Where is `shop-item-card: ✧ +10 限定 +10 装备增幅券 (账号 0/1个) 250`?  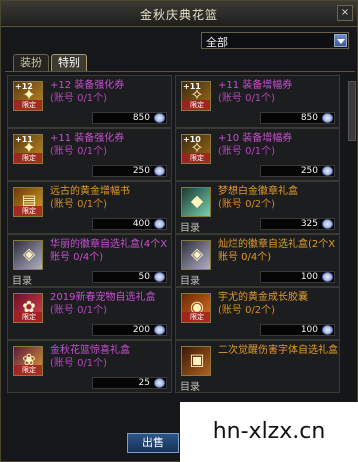
shop-item-card: ✧ +10 限定 +10 装备增幅券 (账号 0/1个) 250 is located at coordinates (257, 154).